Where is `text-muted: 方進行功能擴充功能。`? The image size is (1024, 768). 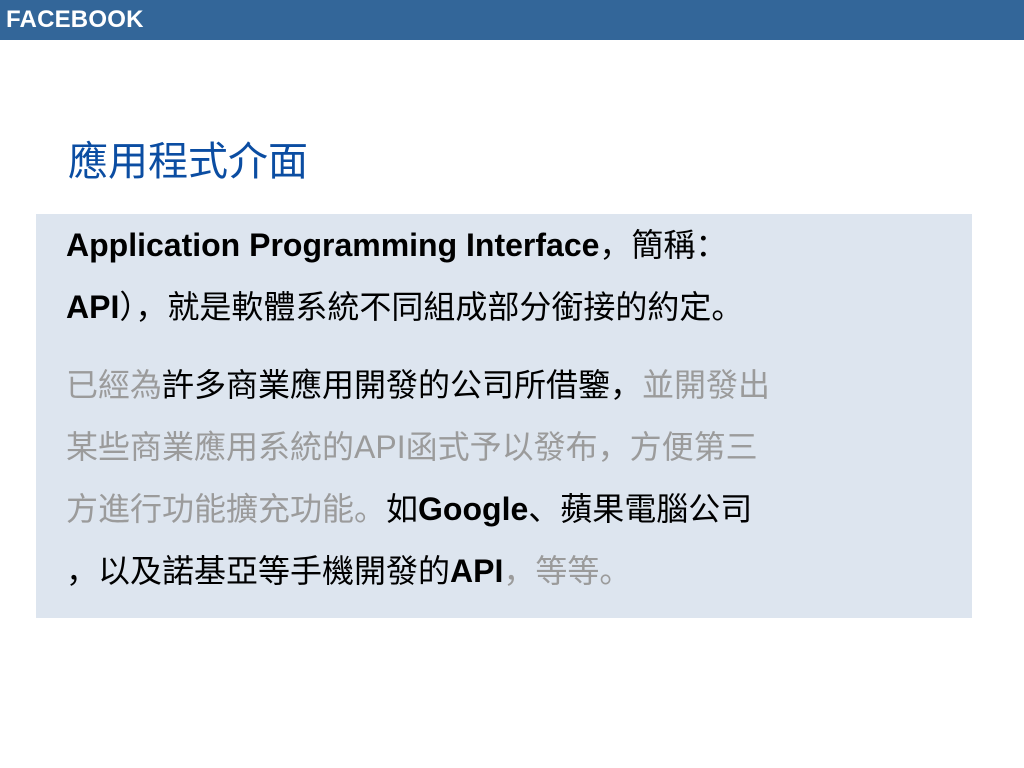
text-muted: 方進行功能擴充功能。 is located at coordinates (226, 509).